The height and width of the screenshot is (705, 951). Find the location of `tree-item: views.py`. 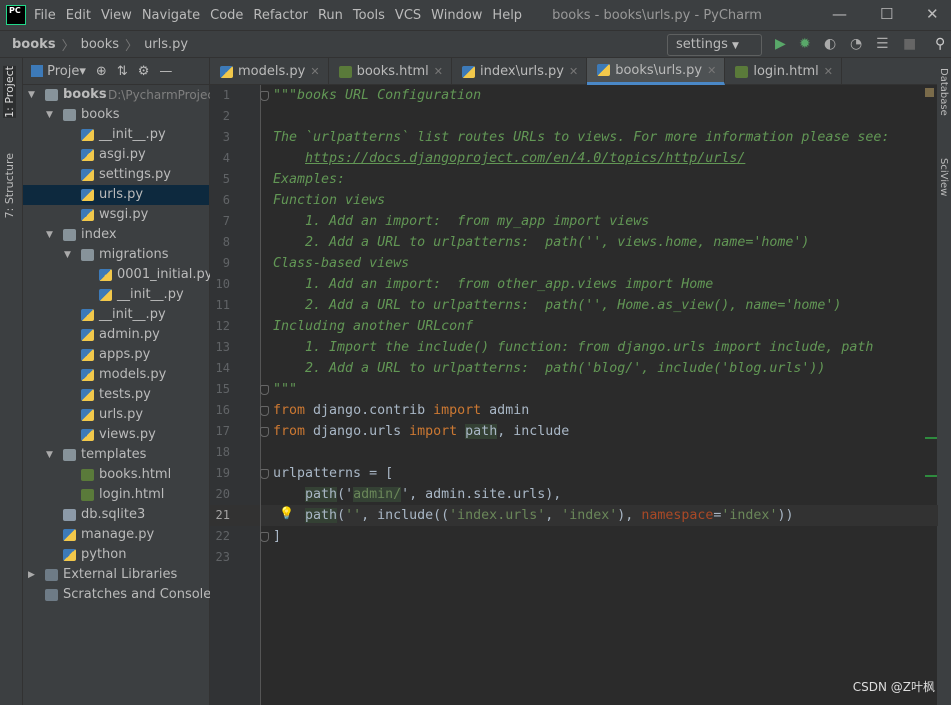

tree-item: views.py is located at coordinates (116, 435).